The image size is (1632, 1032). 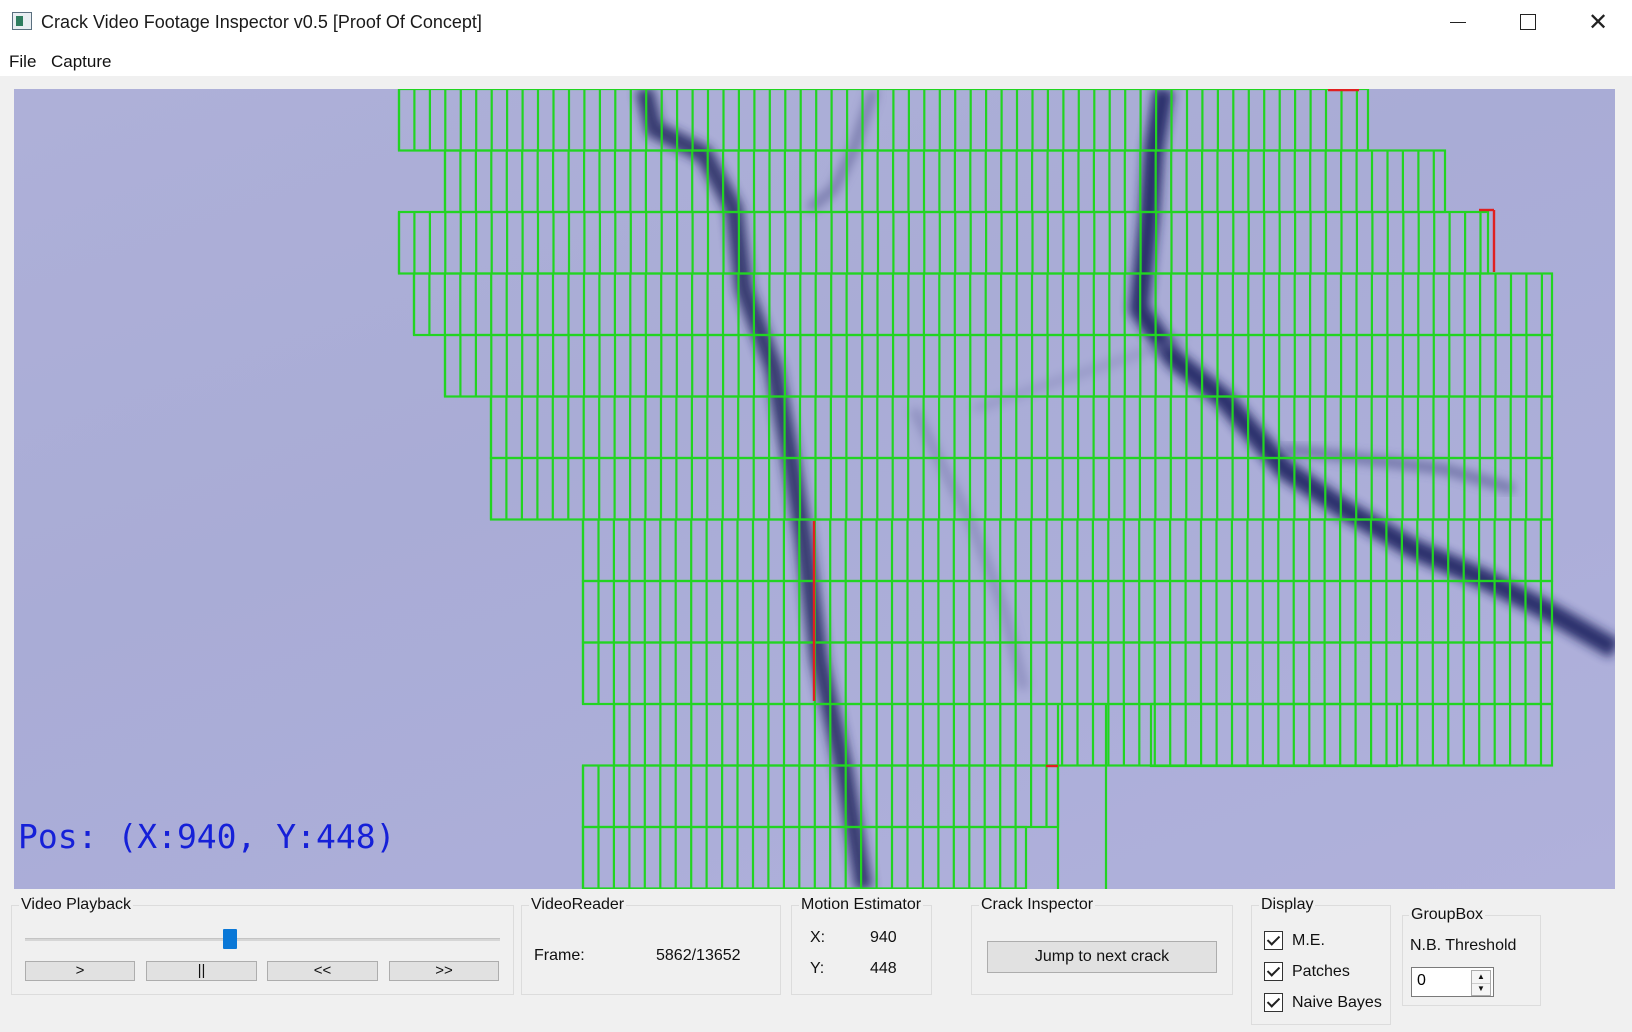 I want to click on groupbox-title: GroupBox, so click(x=1447, y=915).